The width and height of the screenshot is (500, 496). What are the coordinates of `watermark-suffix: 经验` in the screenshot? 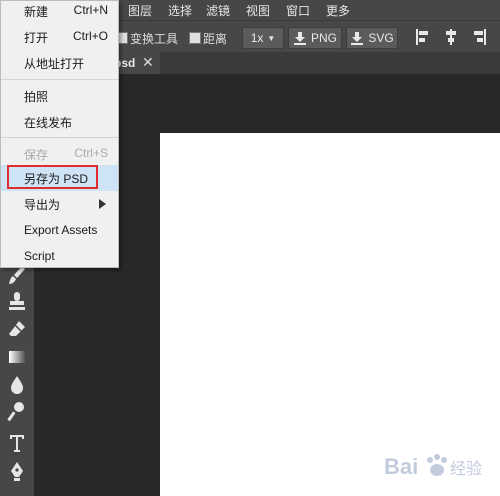 It's located at (466, 468).